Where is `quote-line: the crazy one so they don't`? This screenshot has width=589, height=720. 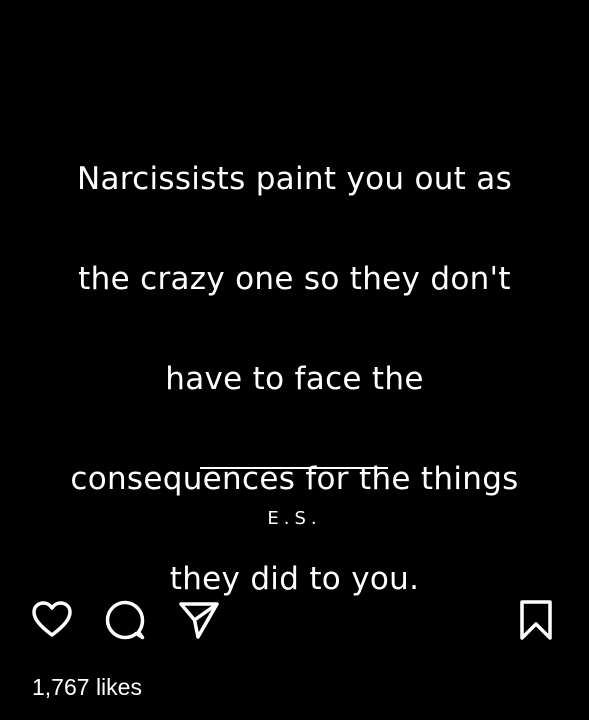
quote-line: the crazy one so they don't is located at coordinates (294, 279).